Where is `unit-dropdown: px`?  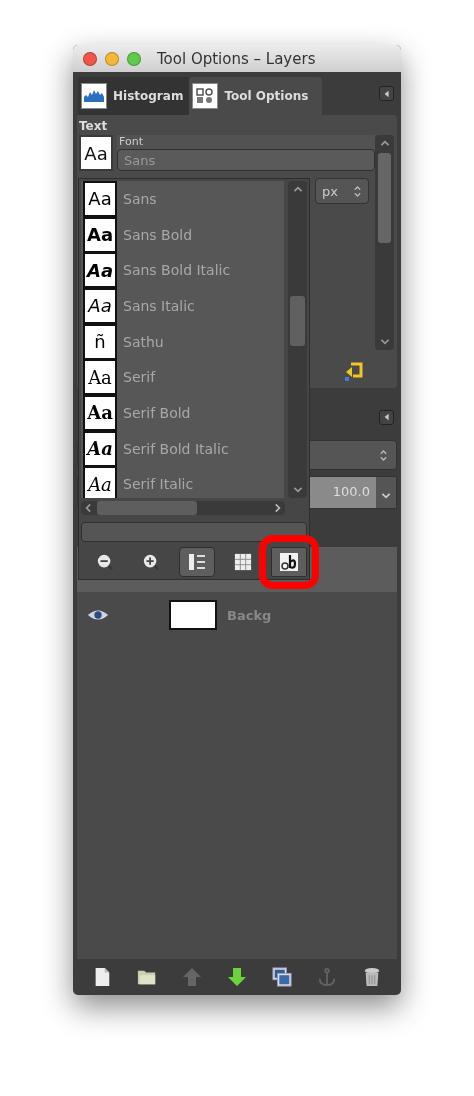 unit-dropdown: px is located at coordinates (342, 191).